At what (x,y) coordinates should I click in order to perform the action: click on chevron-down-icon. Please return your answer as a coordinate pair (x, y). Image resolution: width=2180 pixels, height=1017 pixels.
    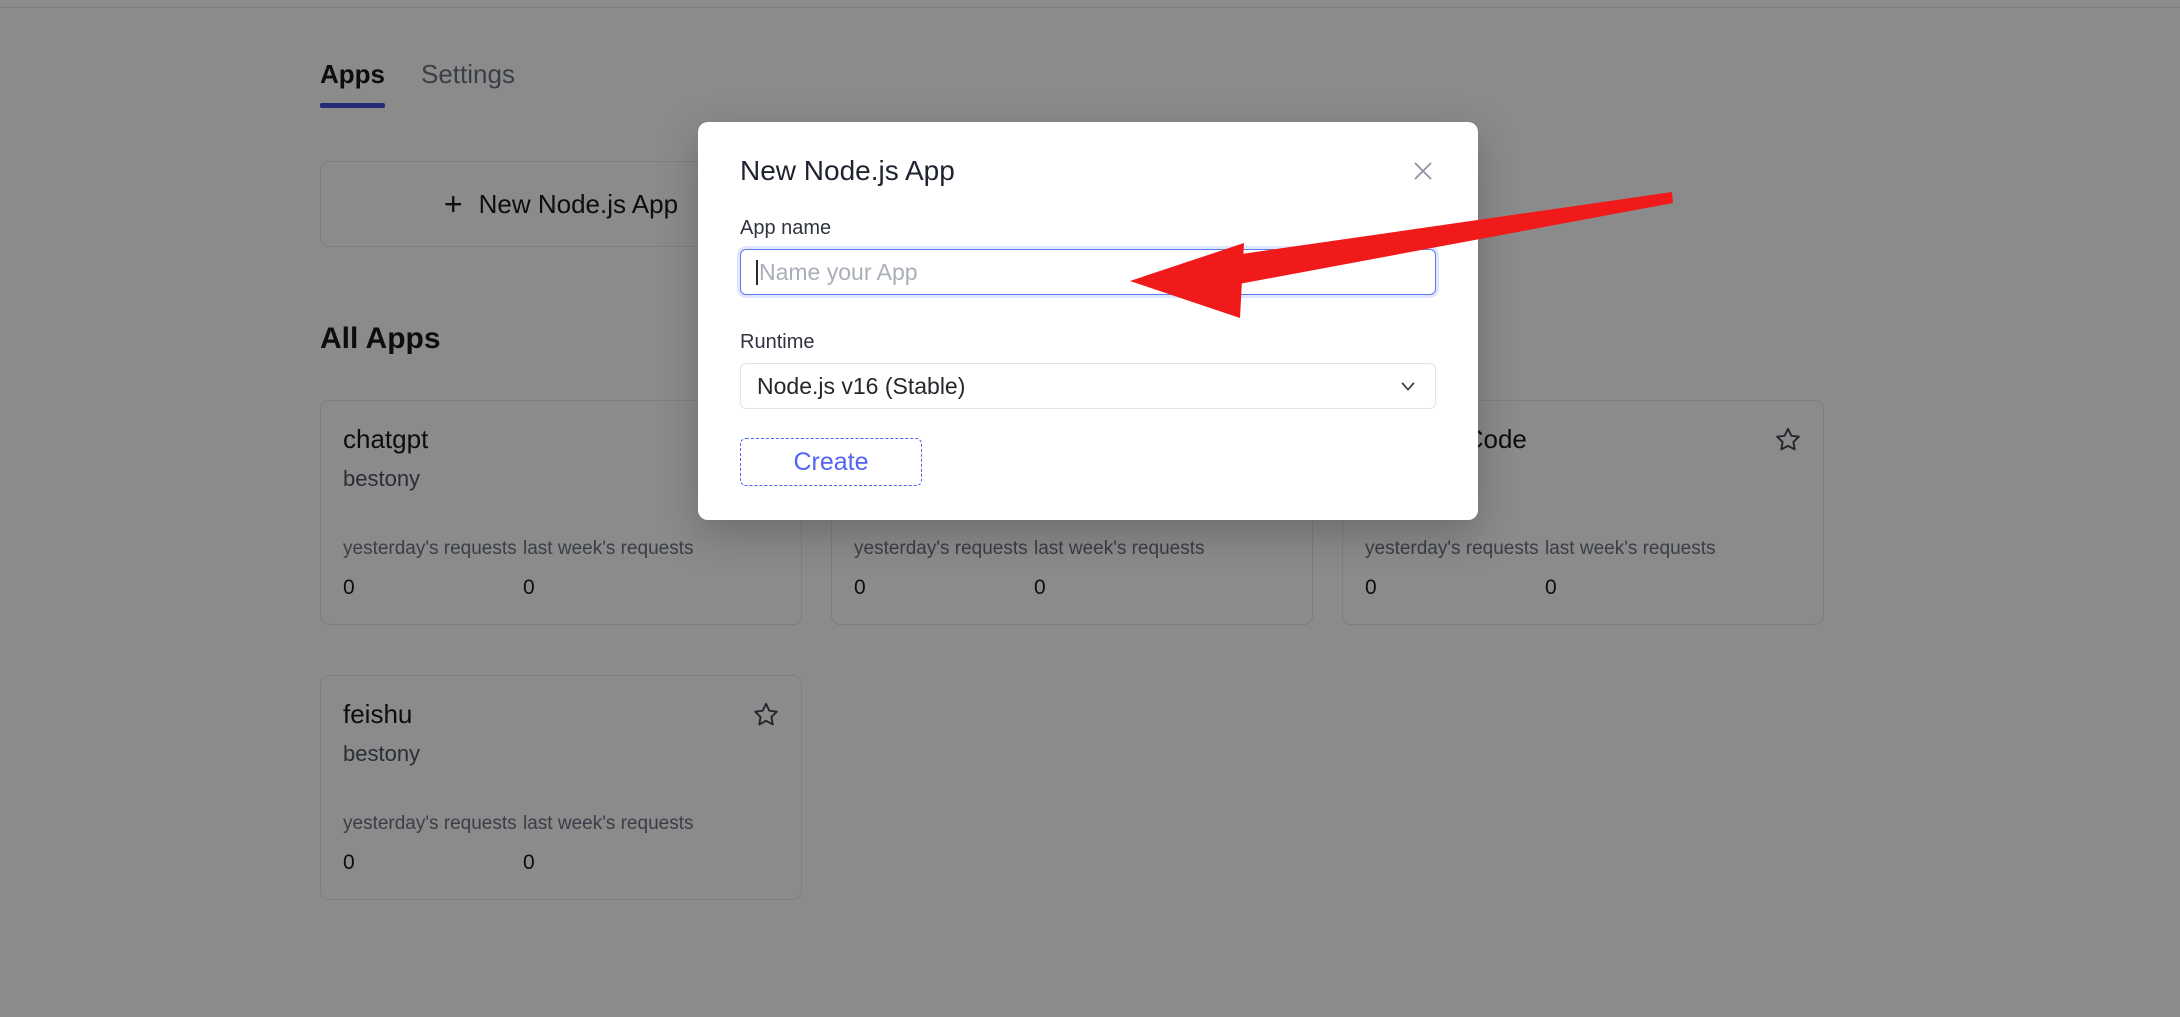
    Looking at the image, I should click on (1408, 386).